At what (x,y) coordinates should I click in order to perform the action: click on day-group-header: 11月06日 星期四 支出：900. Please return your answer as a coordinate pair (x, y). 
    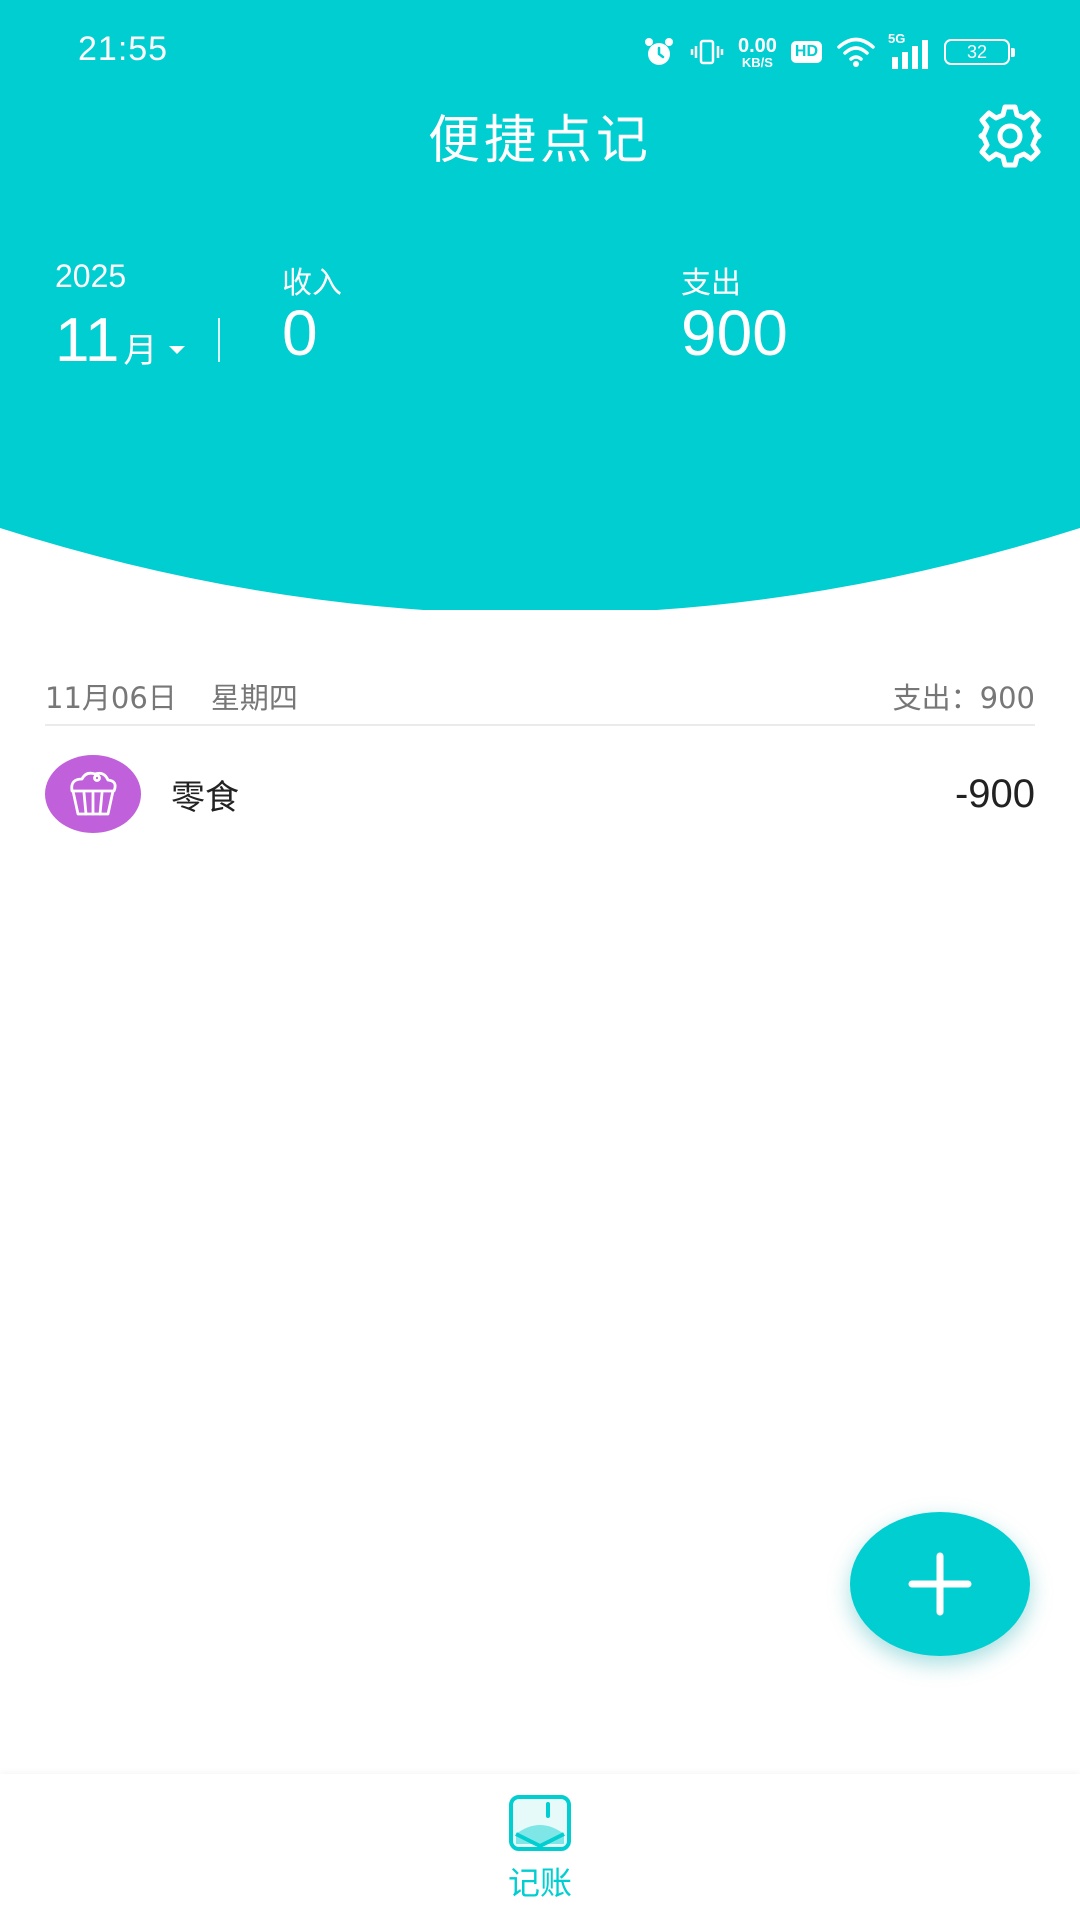
    Looking at the image, I should click on (540, 697).